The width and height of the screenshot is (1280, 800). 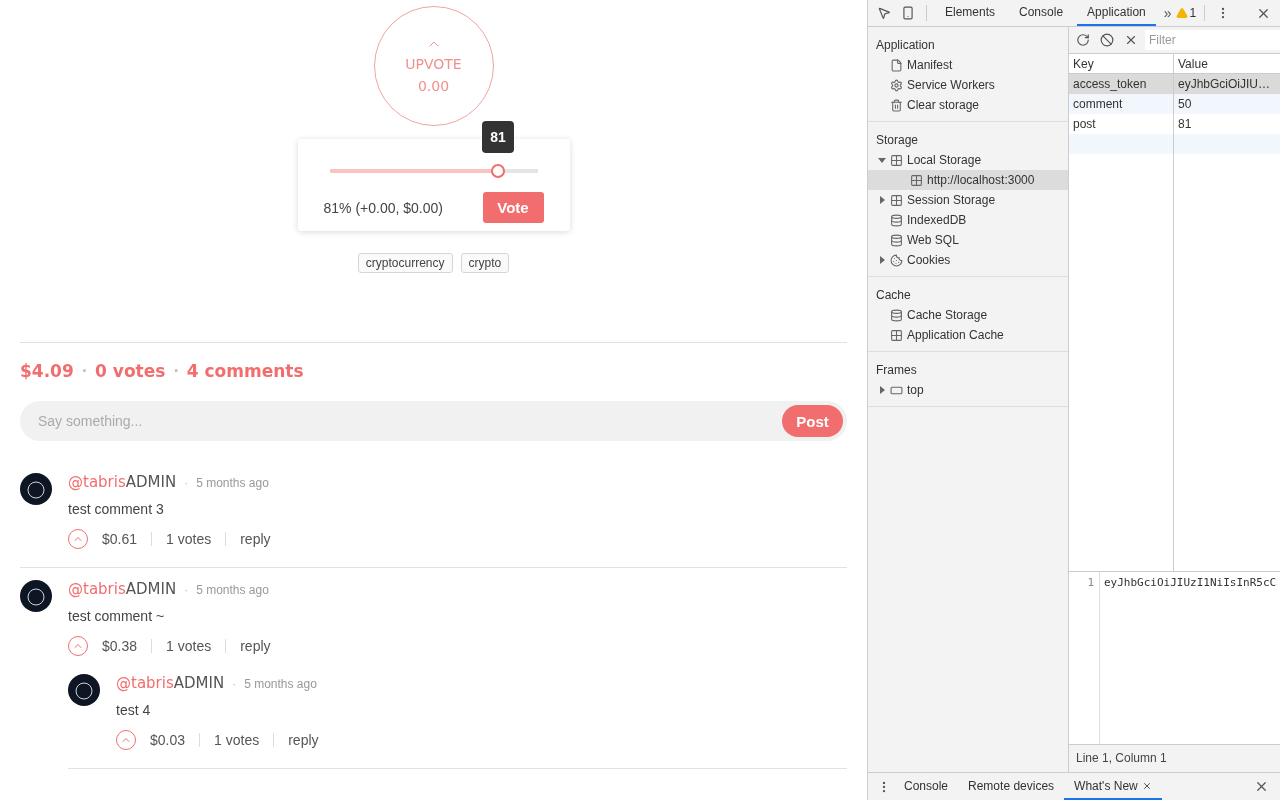 I want to click on comment-payout: $0.03, so click(x=168, y=740).